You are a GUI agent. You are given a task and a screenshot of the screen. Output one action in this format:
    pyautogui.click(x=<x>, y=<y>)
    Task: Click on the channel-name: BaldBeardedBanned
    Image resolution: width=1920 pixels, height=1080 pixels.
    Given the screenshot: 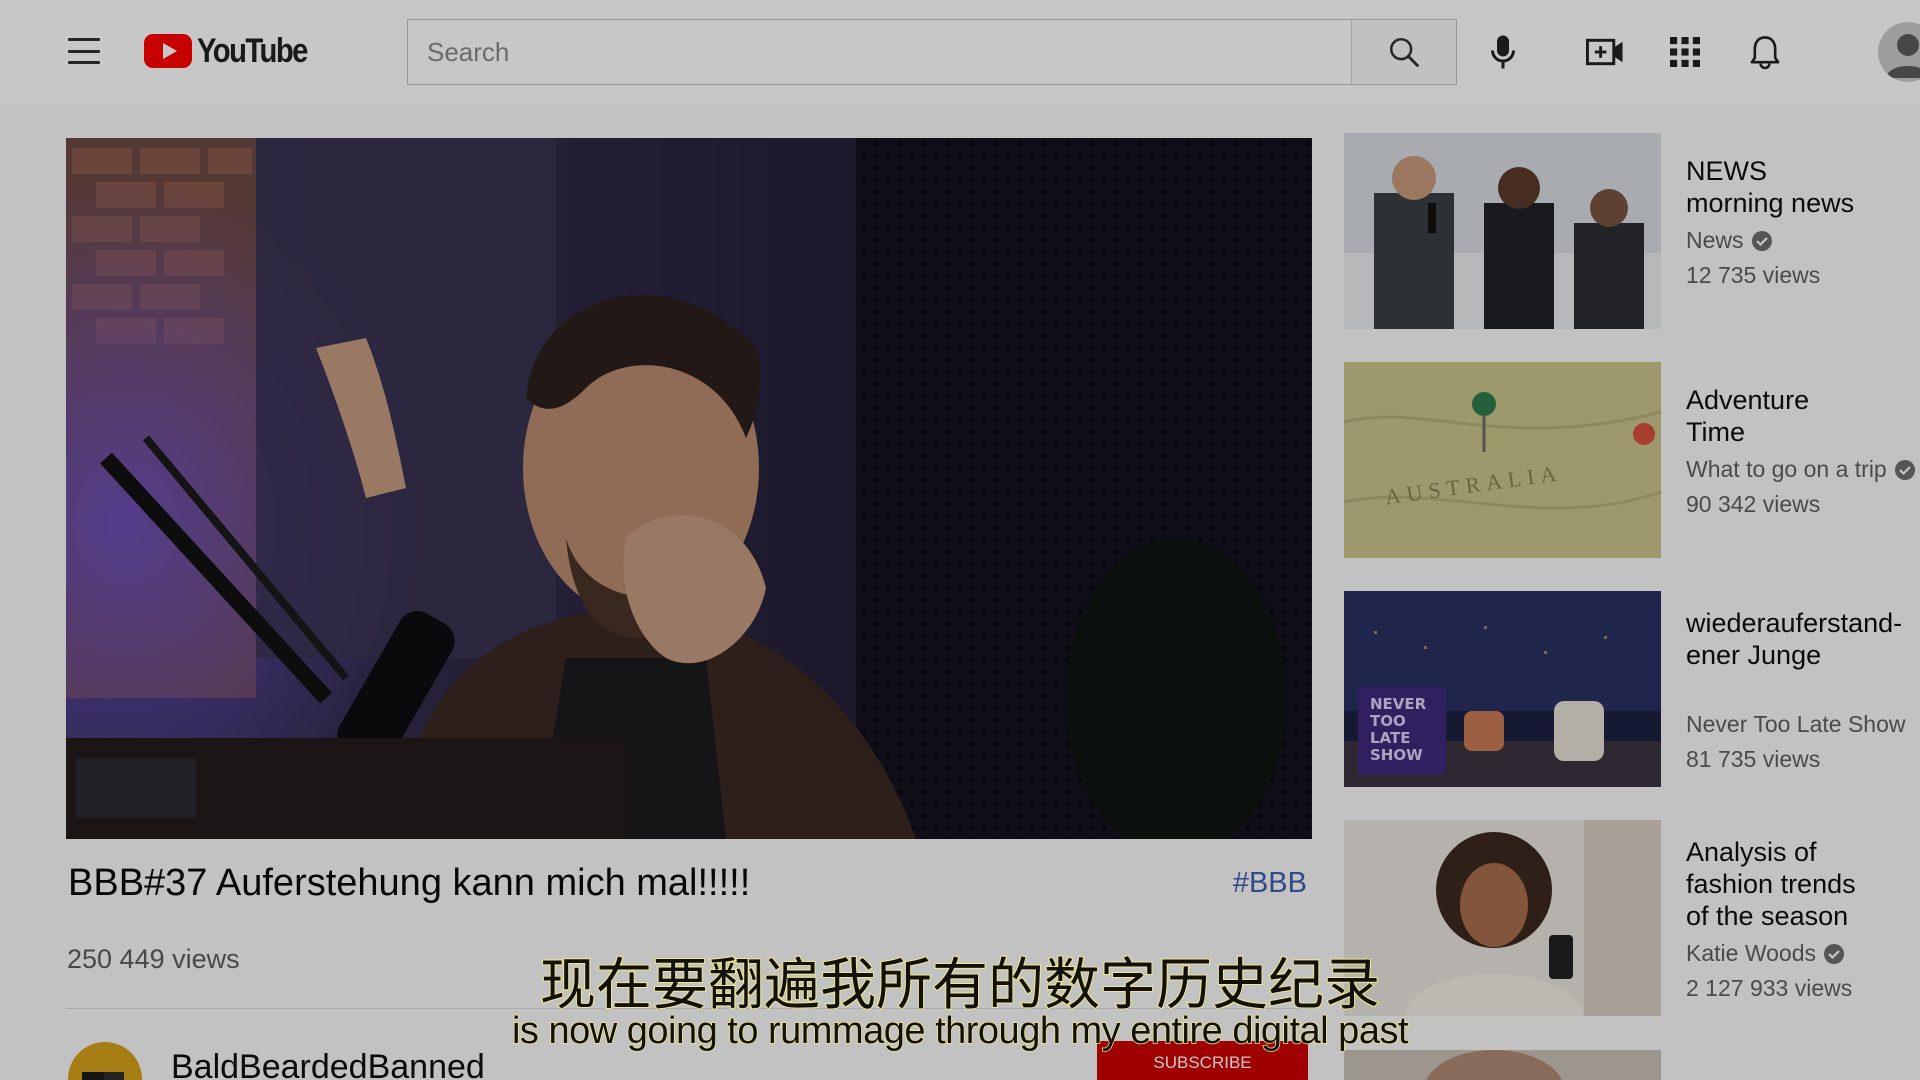 What is the action you would take?
    pyautogui.click(x=328, y=1064)
    